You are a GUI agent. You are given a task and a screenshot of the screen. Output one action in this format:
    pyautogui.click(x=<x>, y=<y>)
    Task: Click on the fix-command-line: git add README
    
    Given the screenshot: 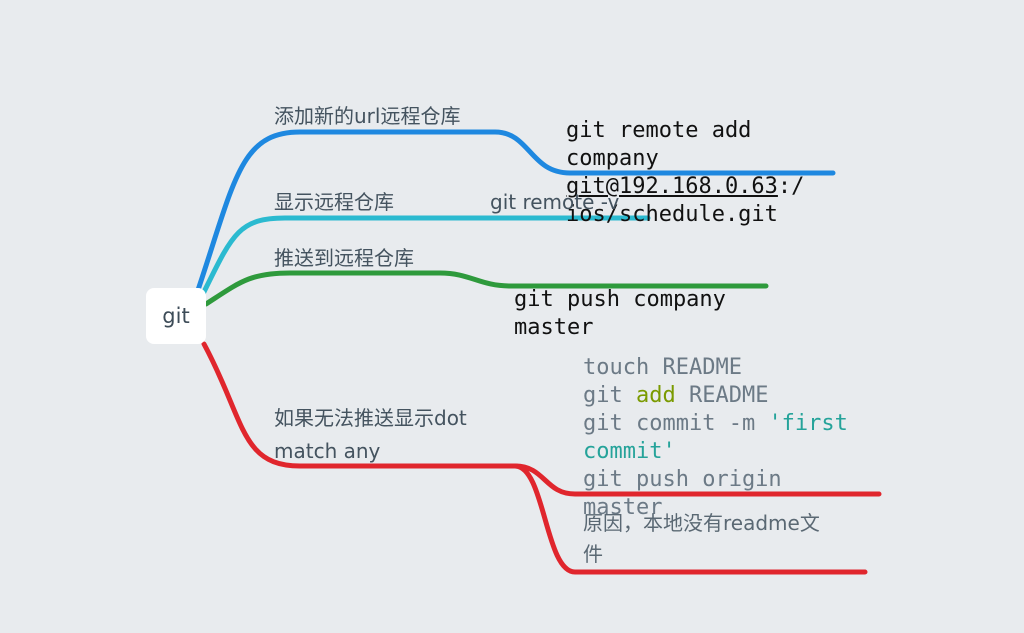 What is the action you would take?
    pyautogui.click(x=715, y=396)
    